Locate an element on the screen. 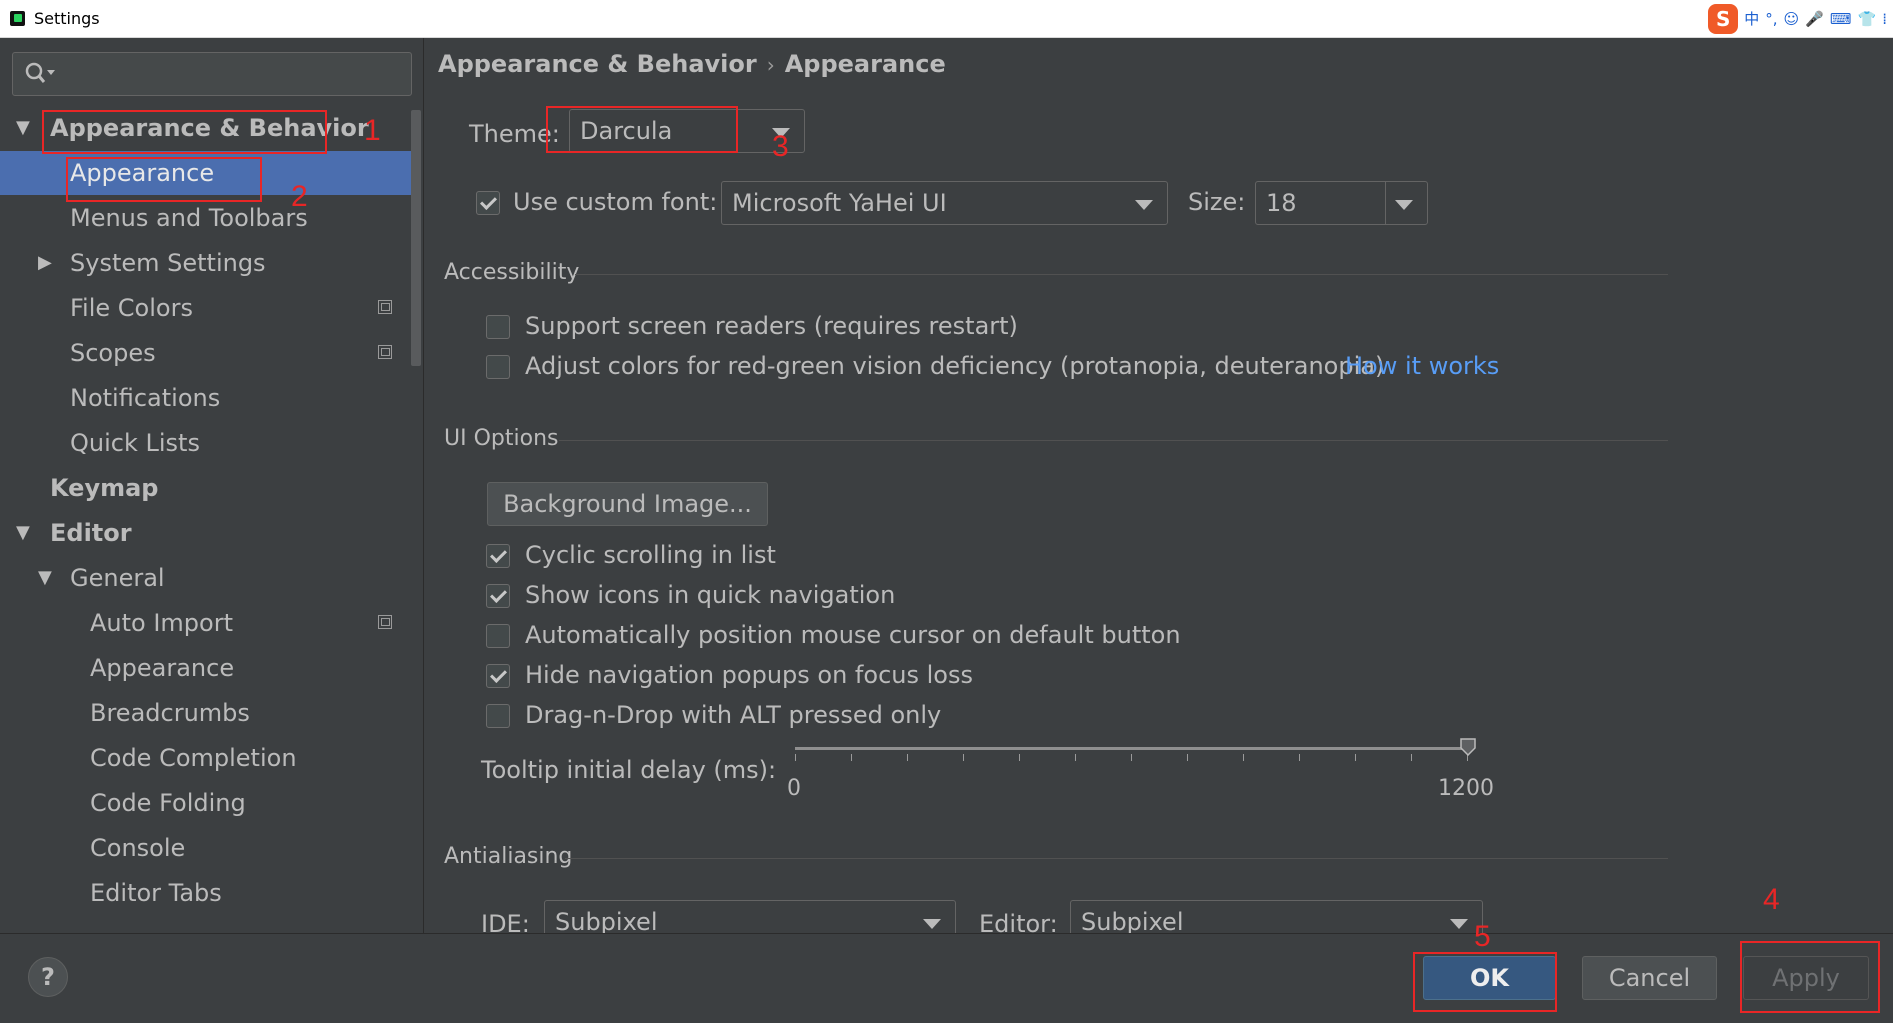  tree-item-quick-lists: Quick Lists is located at coordinates (206, 443).